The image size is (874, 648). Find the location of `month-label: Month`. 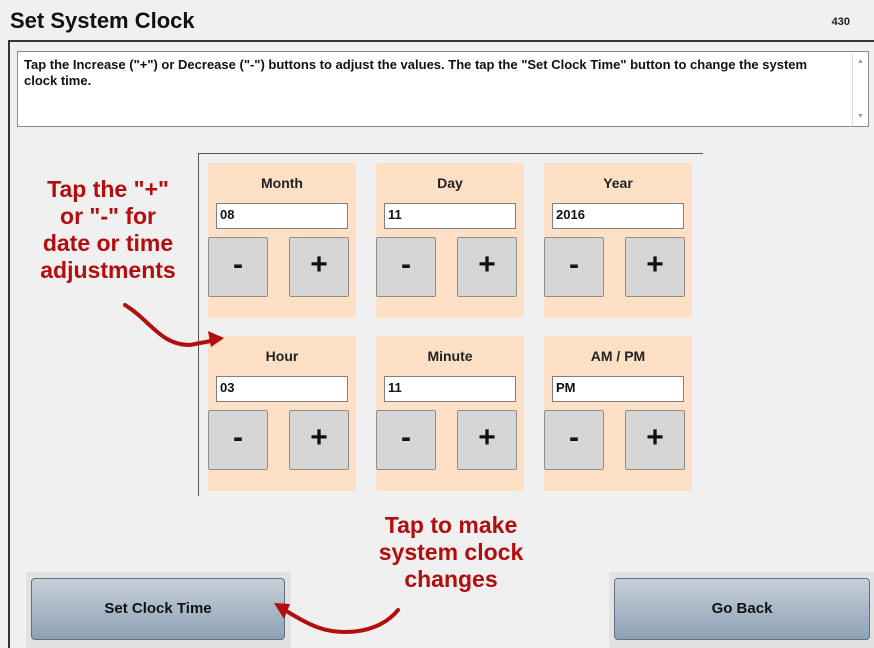

month-label: Month is located at coordinates (282, 183).